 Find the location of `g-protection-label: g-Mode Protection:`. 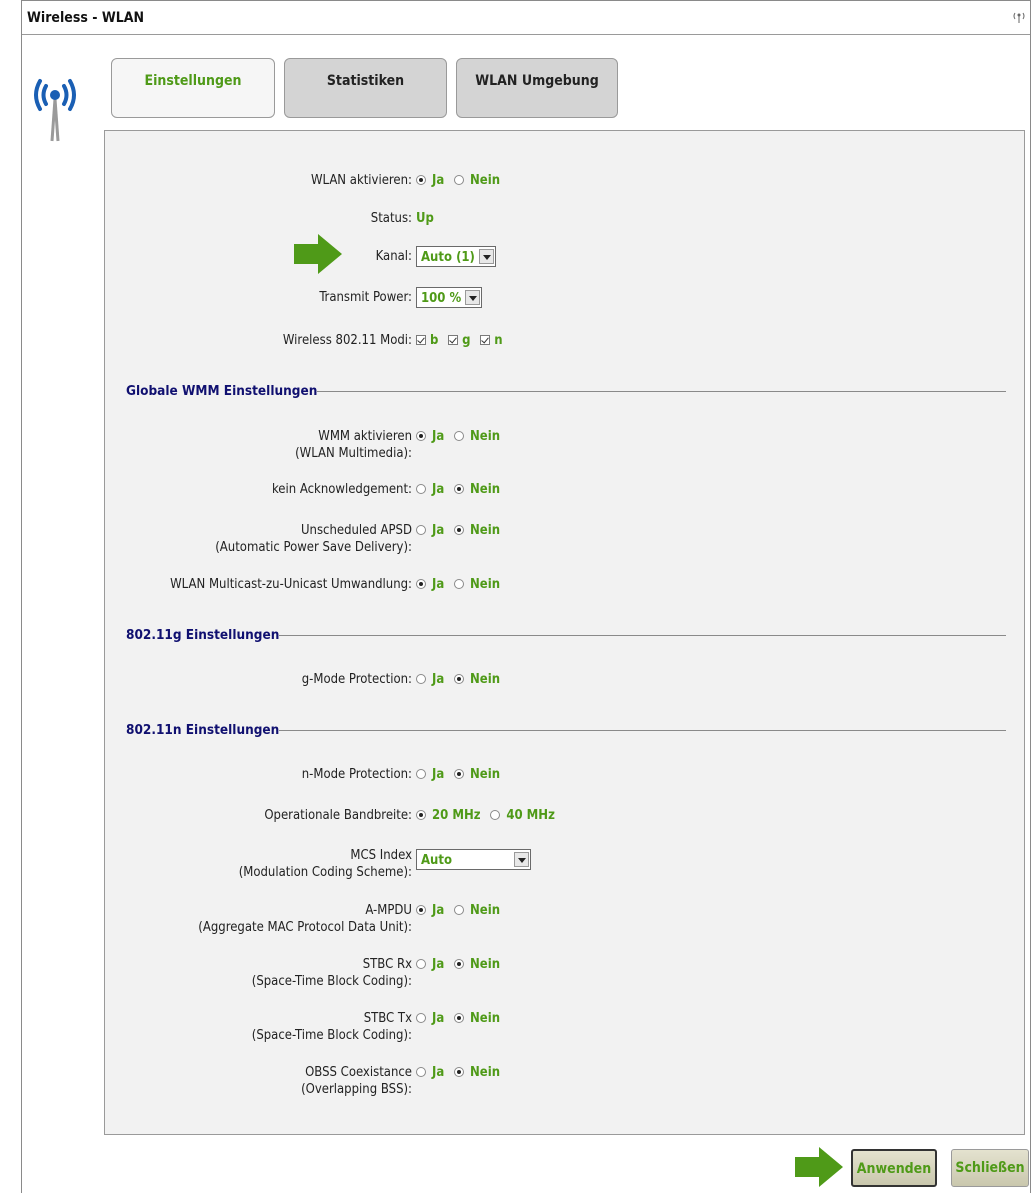

g-protection-label: g-Mode Protection: is located at coordinates (356, 679).